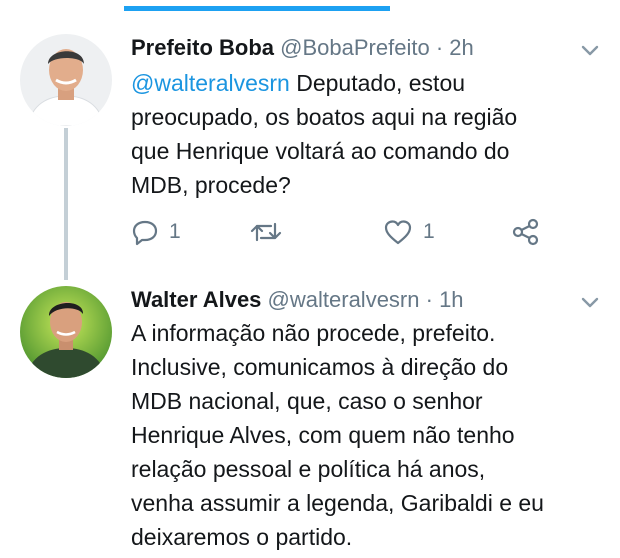  I want to click on like-count: 1, so click(429, 231).